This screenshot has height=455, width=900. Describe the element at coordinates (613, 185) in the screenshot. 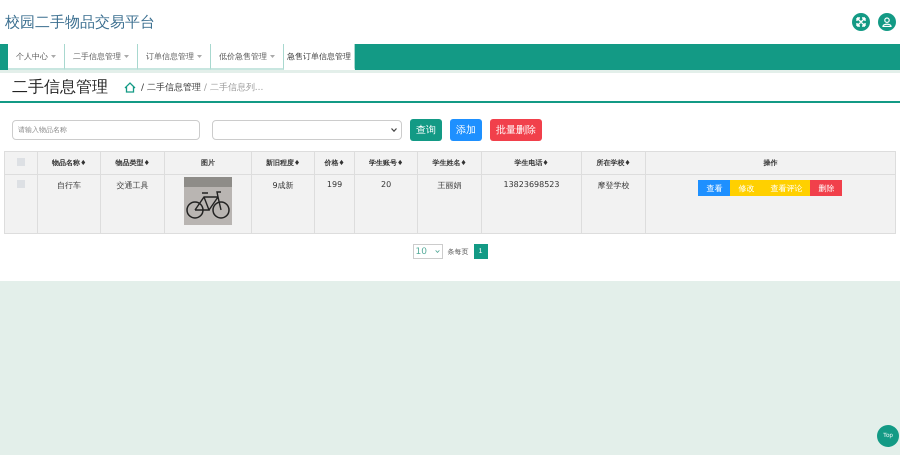

I see `table-cell: 摩登学校` at that location.